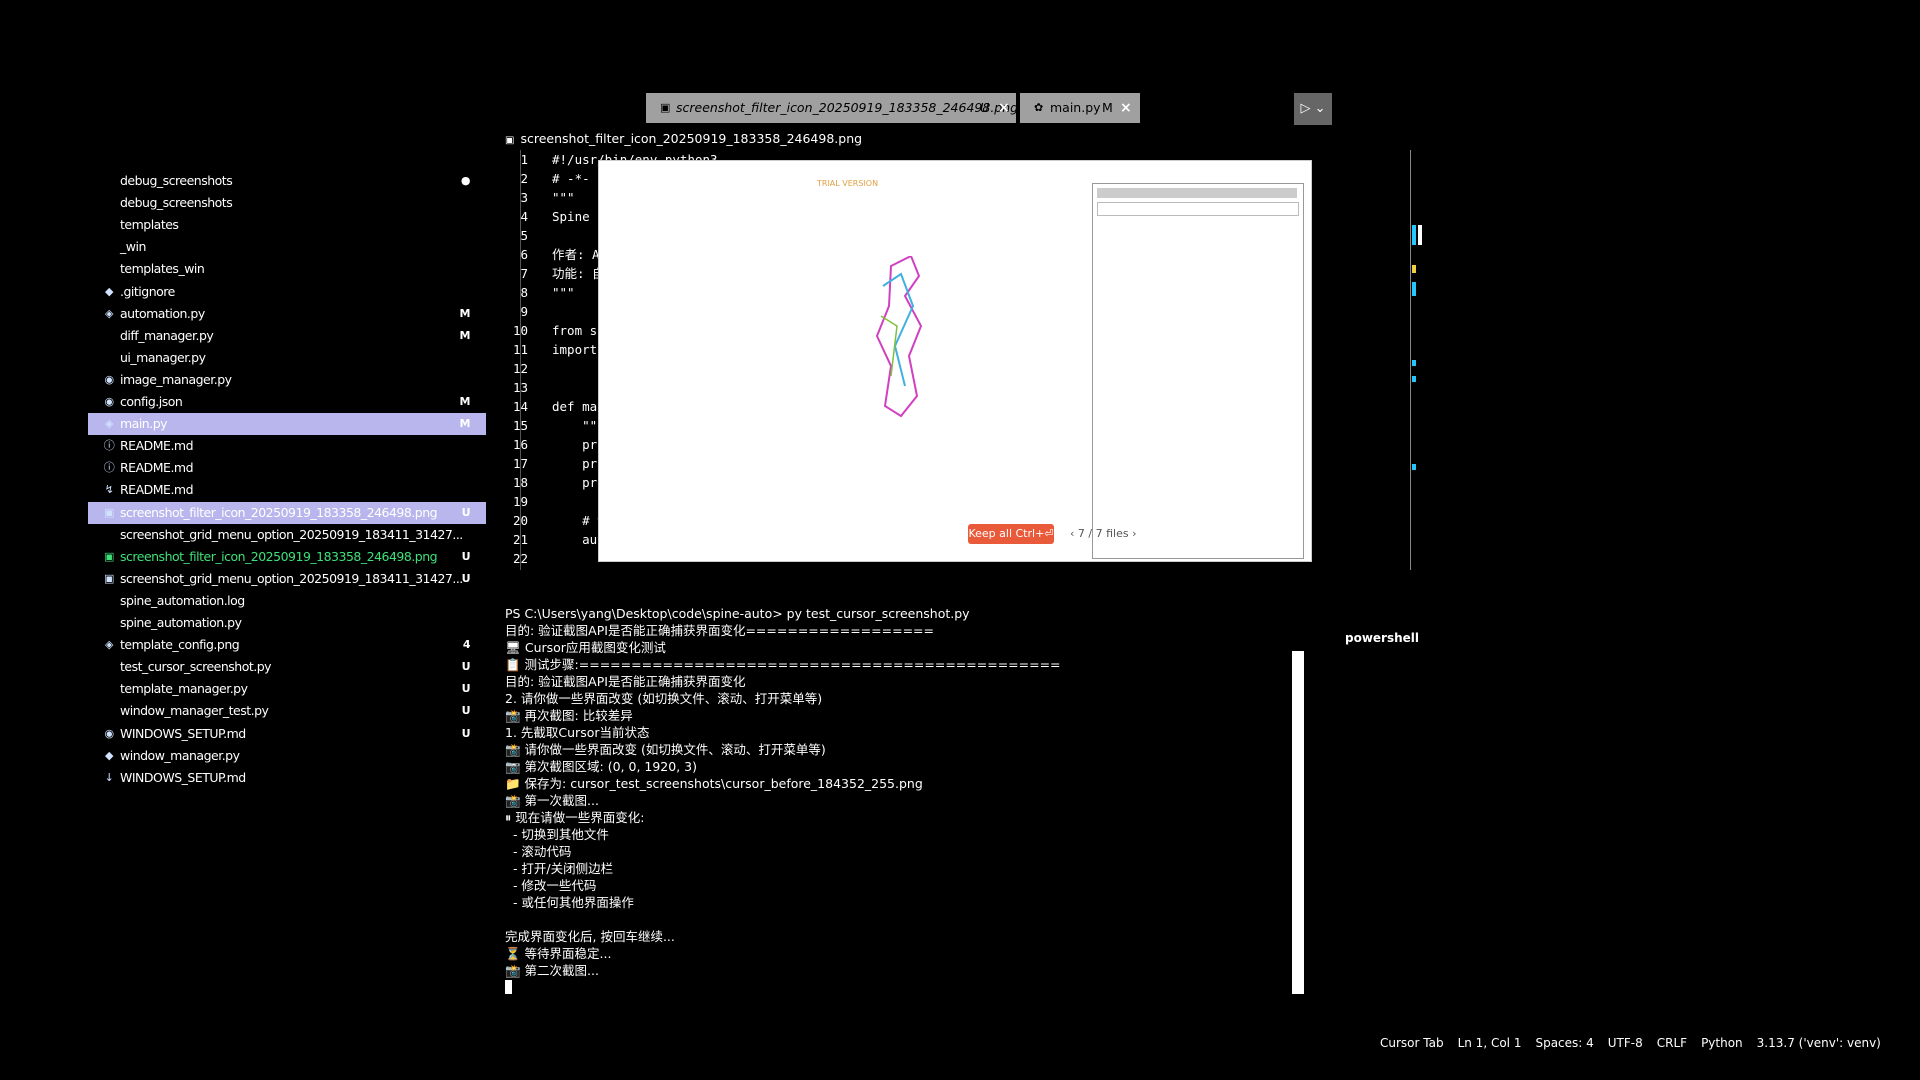  I want to click on file-tree-item: ui_manager.py, so click(287, 358).